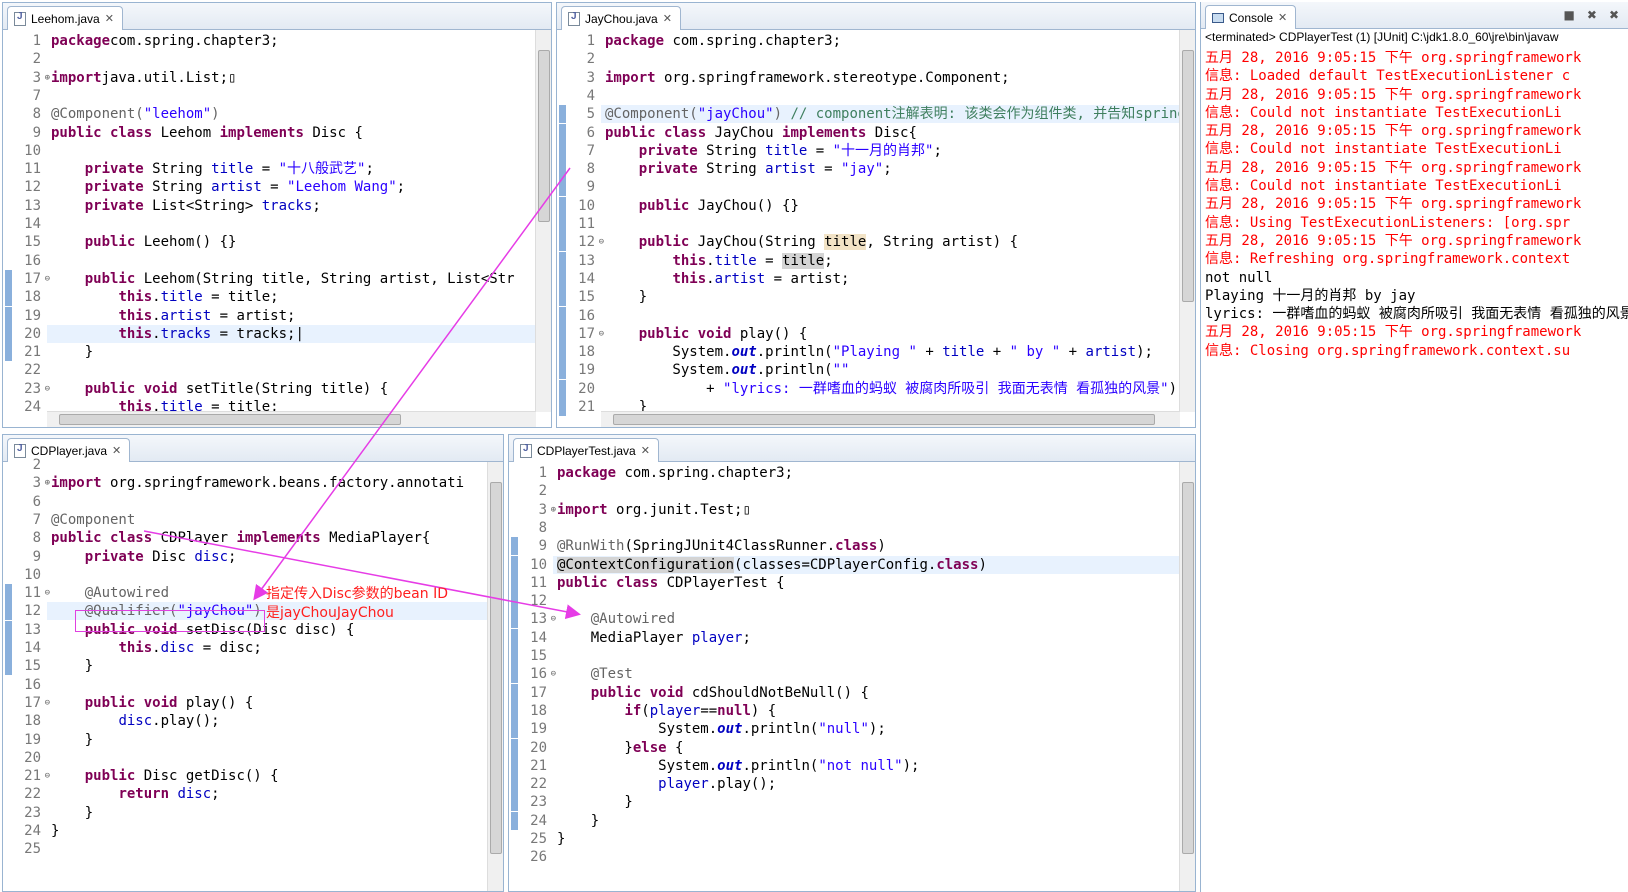 The height and width of the screenshot is (892, 1628). What do you see at coordinates (165, 41) in the screenshot?
I see `code-line: packagecom.spring.chapter3;` at bounding box center [165, 41].